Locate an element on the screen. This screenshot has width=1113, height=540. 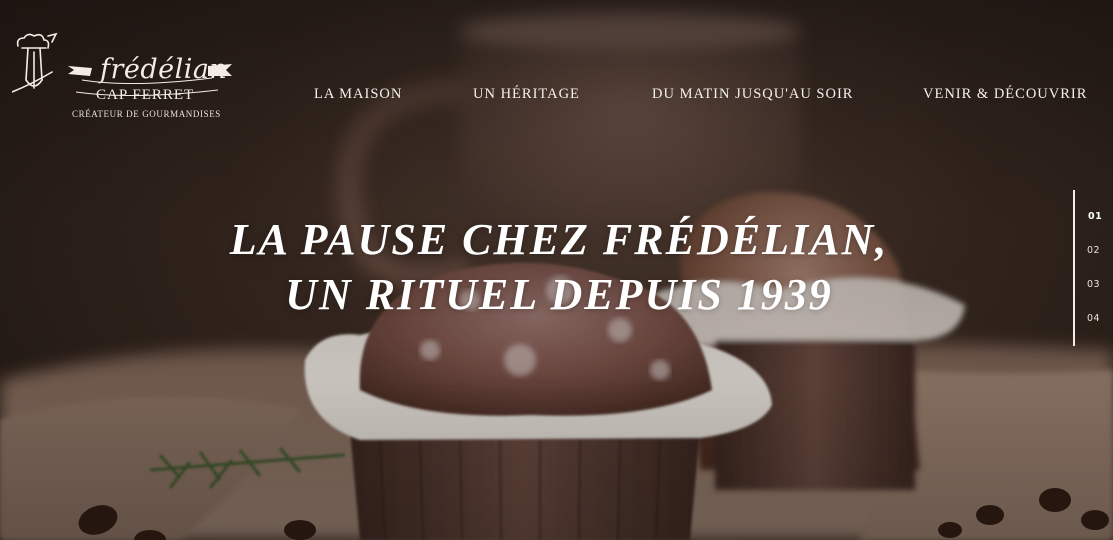
nav-item-la-maison: LA MAISON is located at coordinates (358, 94).